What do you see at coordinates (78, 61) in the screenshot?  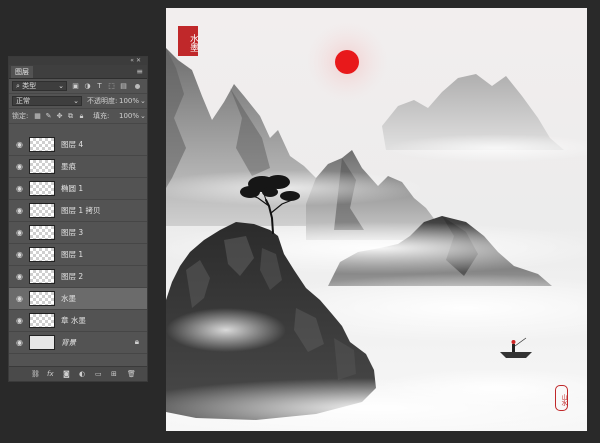 I see `panel-titlebar: «✕` at bounding box center [78, 61].